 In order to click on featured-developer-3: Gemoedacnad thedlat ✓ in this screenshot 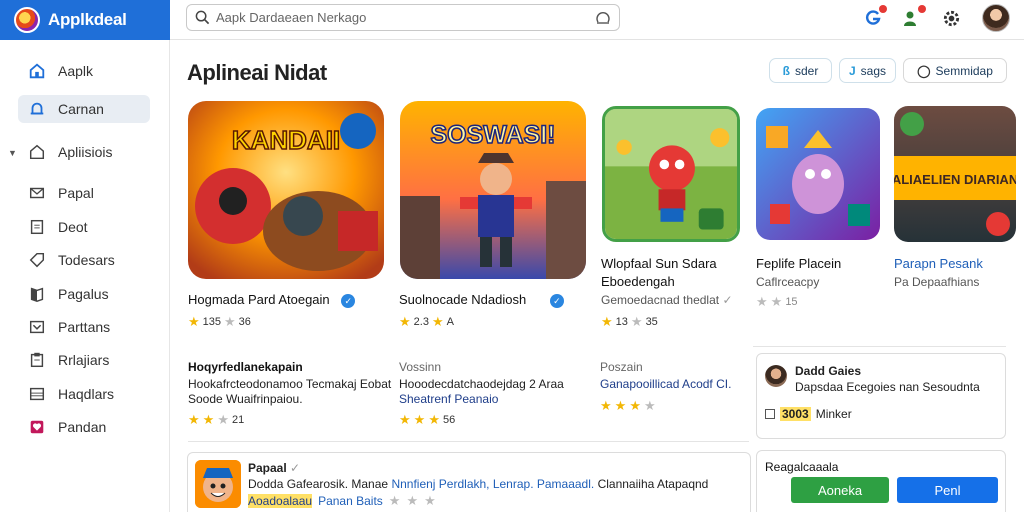, I will do `click(667, 300)`.